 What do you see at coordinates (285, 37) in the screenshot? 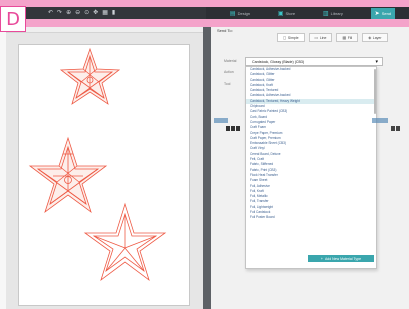
I see `simple-icon: ◻` at bounding box center [285, 37].